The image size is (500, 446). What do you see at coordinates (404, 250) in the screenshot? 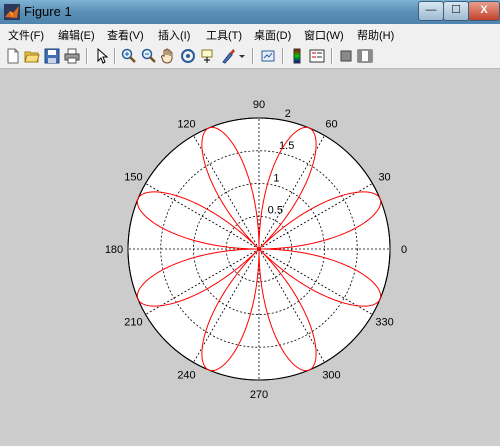
I see `angle-tick-label: 0` at bounding box center [404, 250].